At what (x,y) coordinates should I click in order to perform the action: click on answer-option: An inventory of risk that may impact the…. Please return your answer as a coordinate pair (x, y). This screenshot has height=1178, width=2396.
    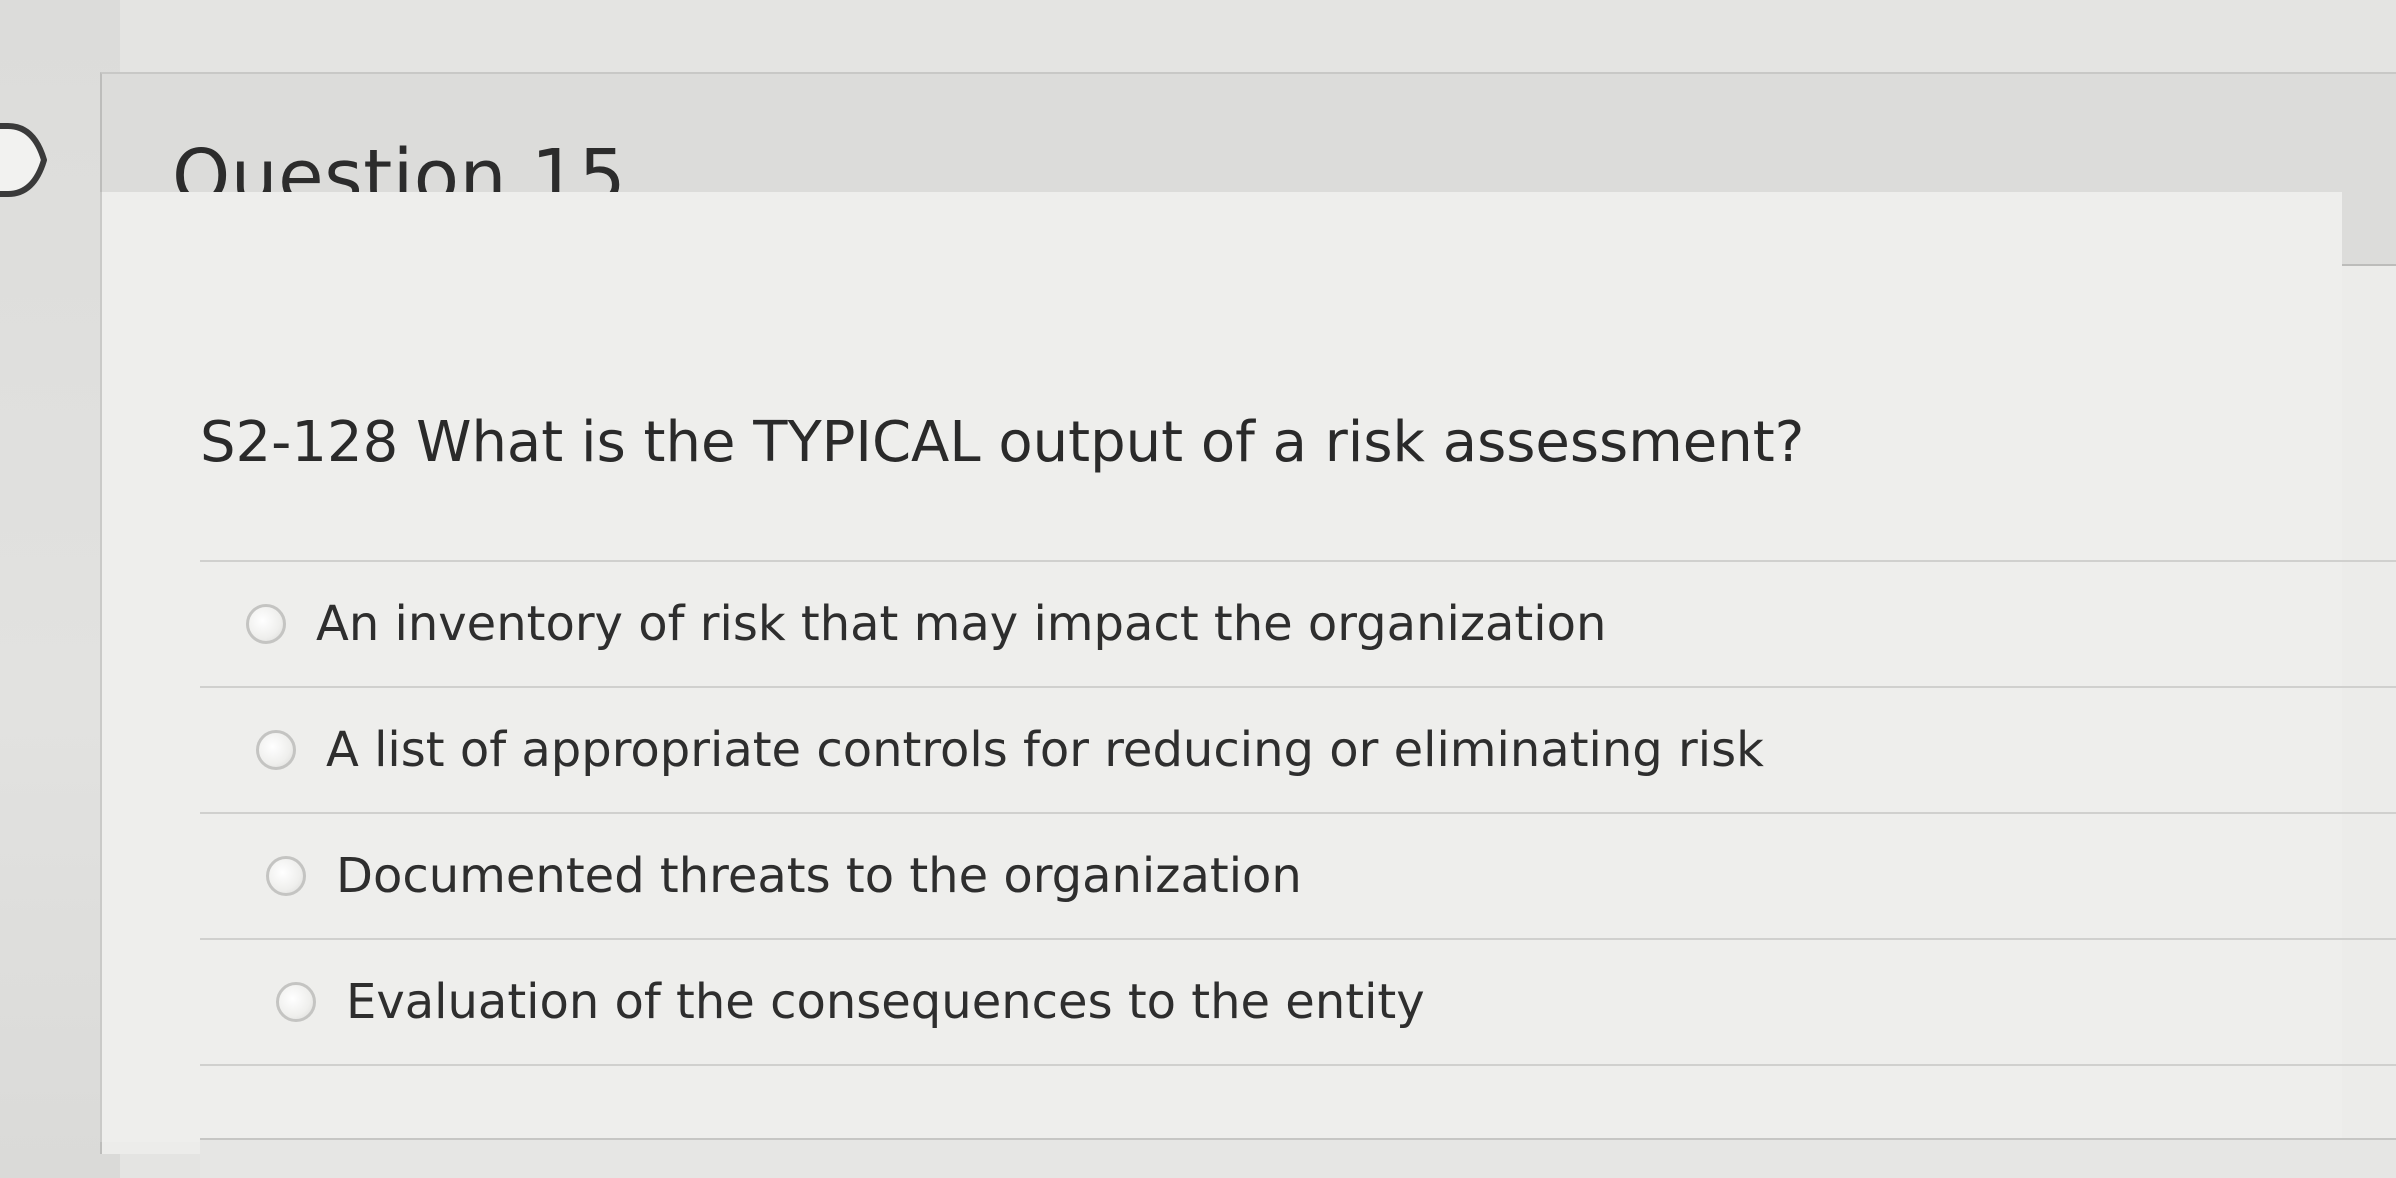
    Looking at the image, I should click on (1298, 625).